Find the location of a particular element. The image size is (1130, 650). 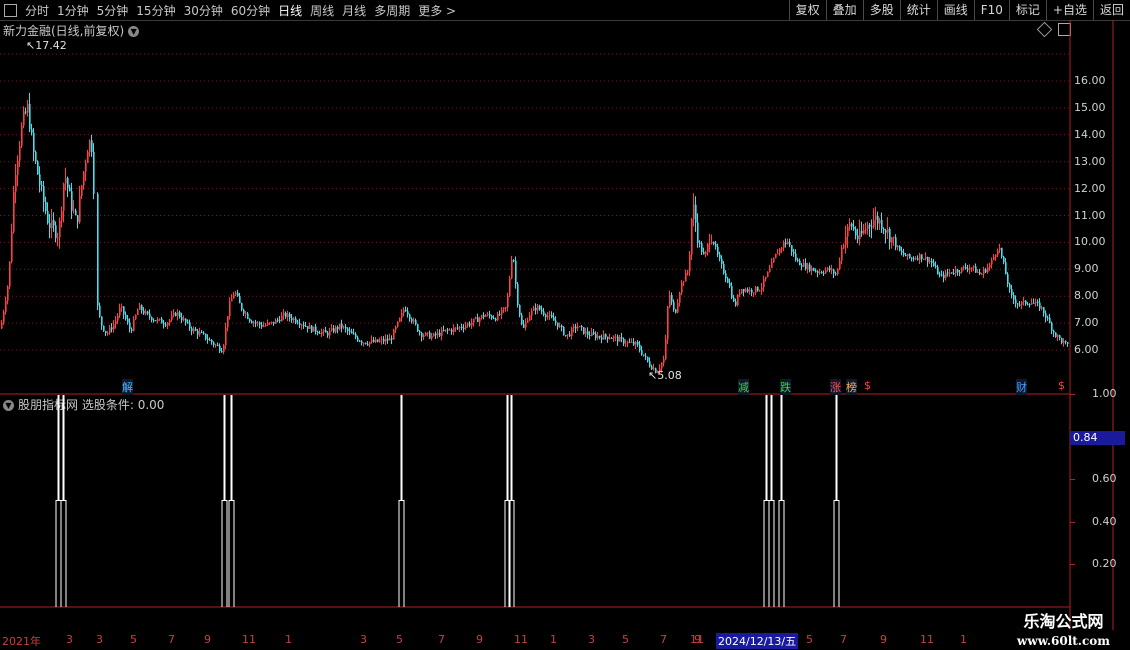

period-tab-2: 5分钟 is located at coordinates (113, 10).